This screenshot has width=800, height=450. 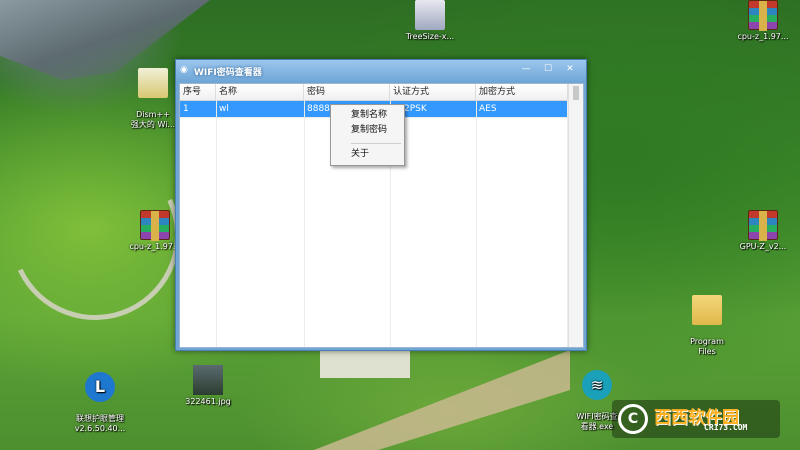 I want to click on treesize-app-icon, so click(x=430, y=15).